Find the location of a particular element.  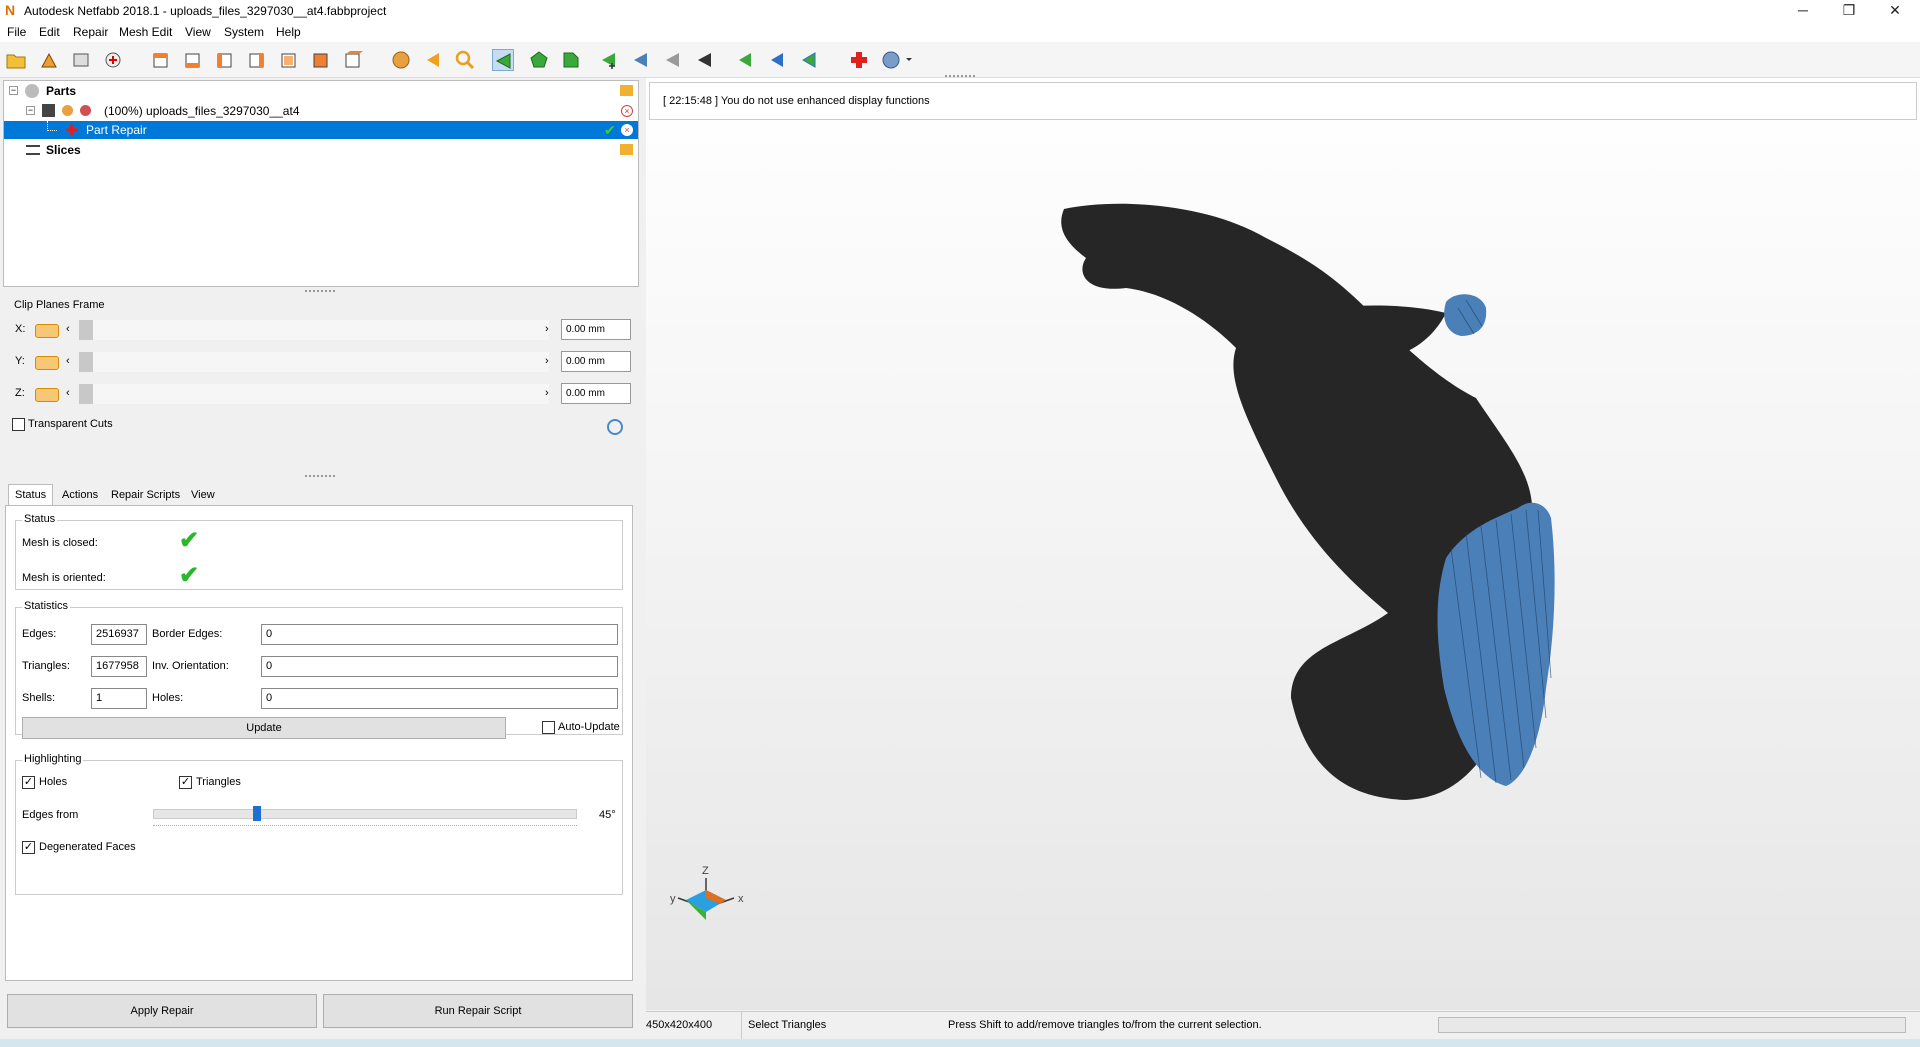

mesh-tool-dark-icon is located at coordinates (705, 60).